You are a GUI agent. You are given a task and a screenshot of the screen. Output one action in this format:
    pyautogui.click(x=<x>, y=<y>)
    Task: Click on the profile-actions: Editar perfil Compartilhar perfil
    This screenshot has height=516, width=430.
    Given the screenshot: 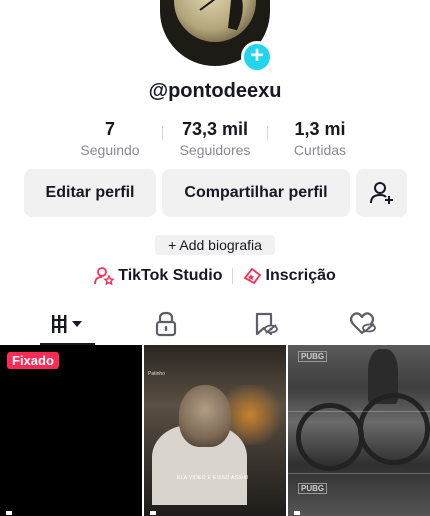 What is the action you would take?
    pyautogui.click(x=215, y=193)
    